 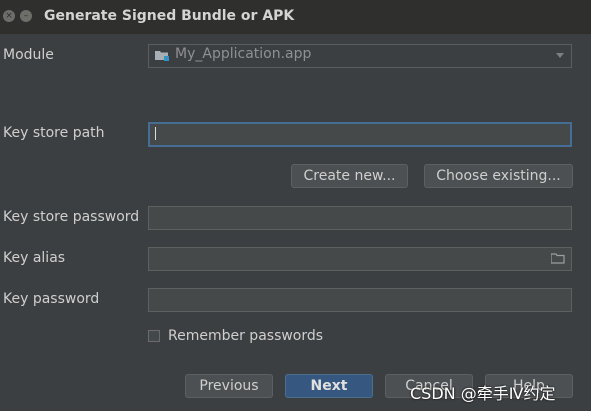 I want to click on key-password-input, so click(x=360, y=300).